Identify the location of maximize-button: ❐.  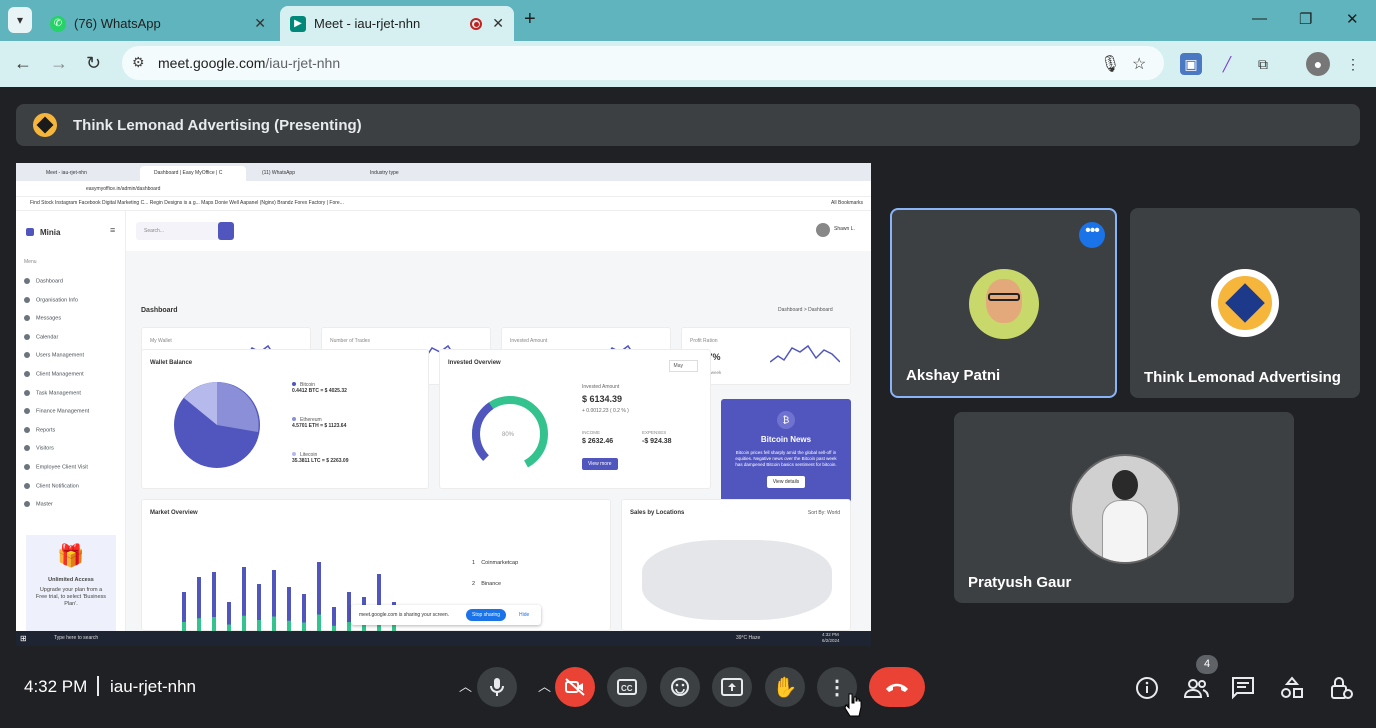
(1305, 19).